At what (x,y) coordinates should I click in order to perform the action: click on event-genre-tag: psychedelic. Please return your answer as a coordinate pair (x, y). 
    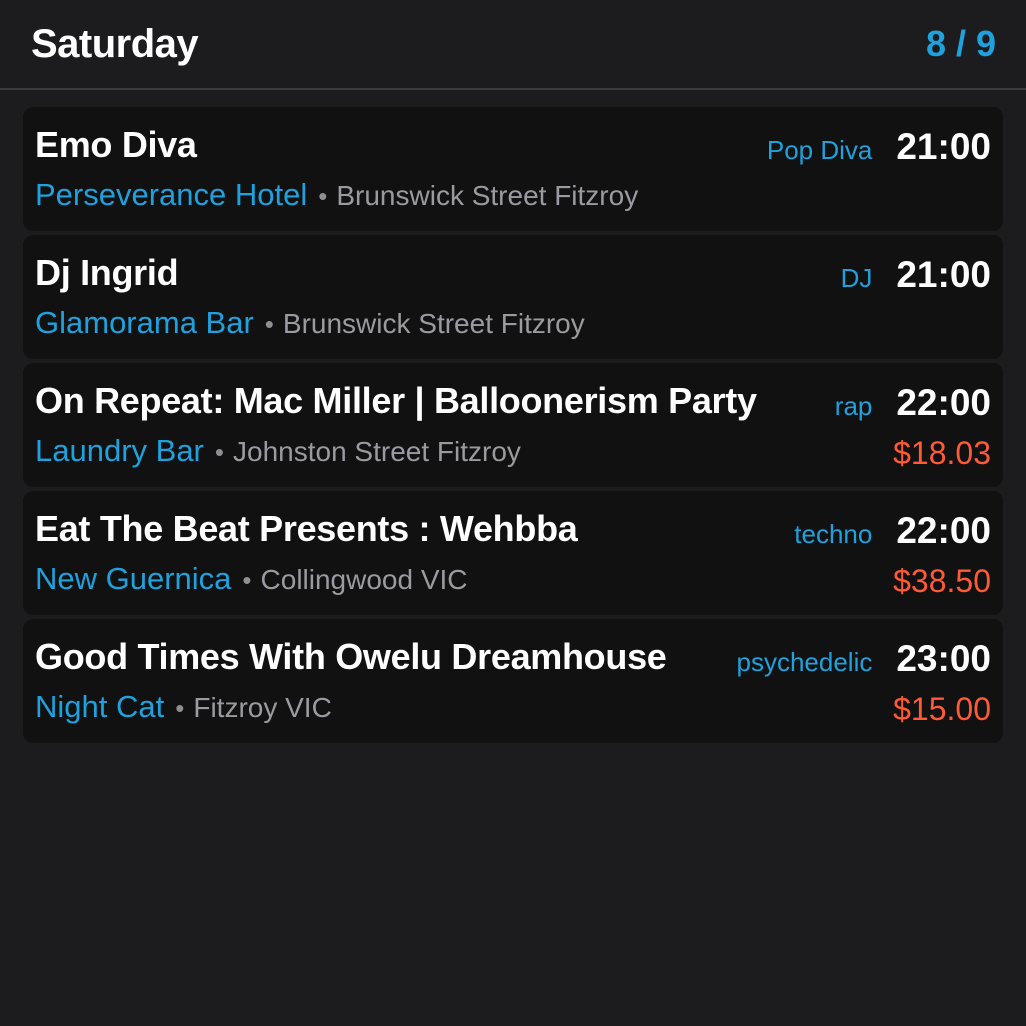
    Looking at the image, I should click on (804, 662).